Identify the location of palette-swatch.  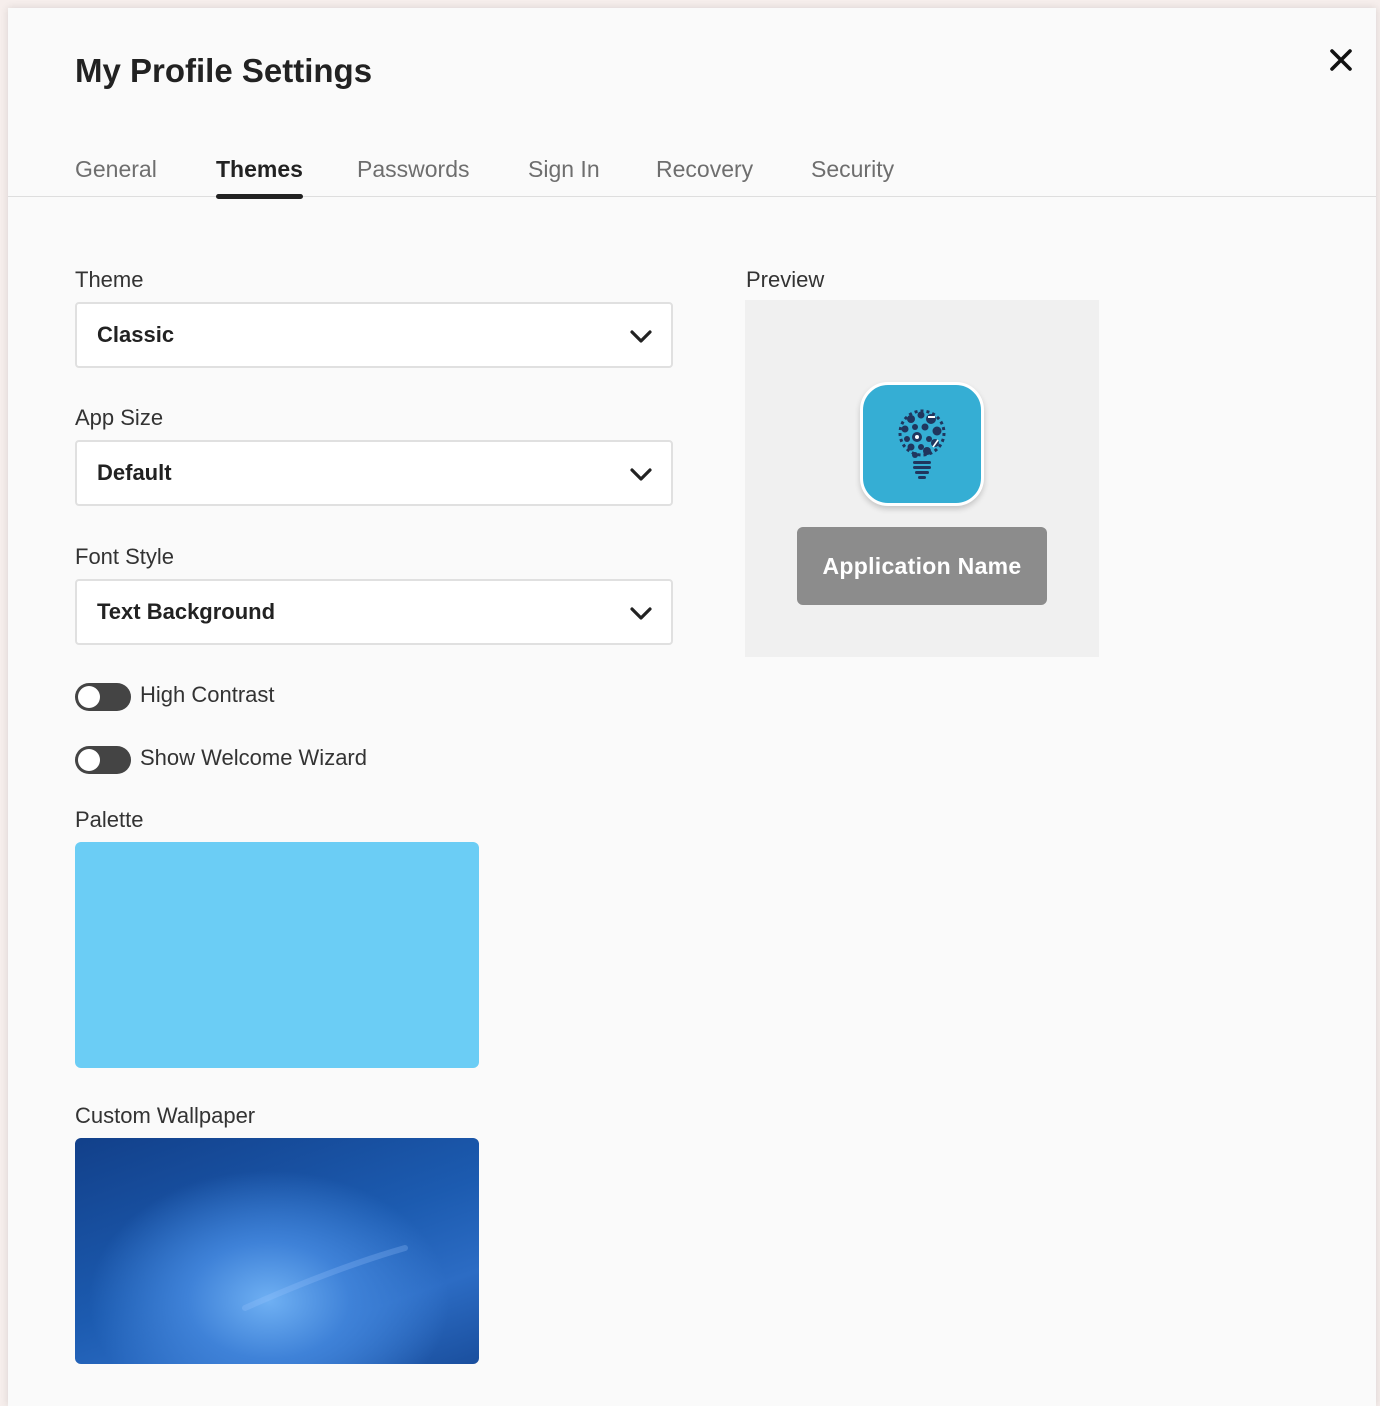
(277, 955).